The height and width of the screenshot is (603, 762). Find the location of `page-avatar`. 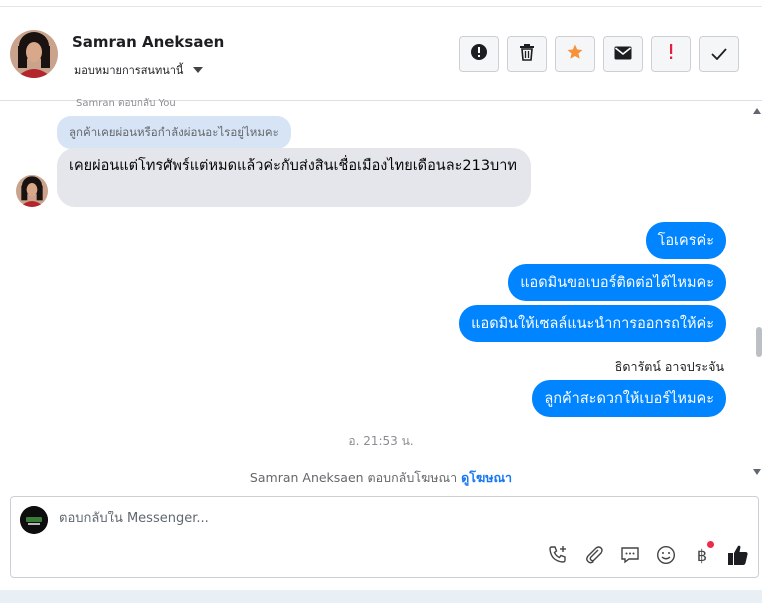

page-avatar is located at coordinates (34, 520).